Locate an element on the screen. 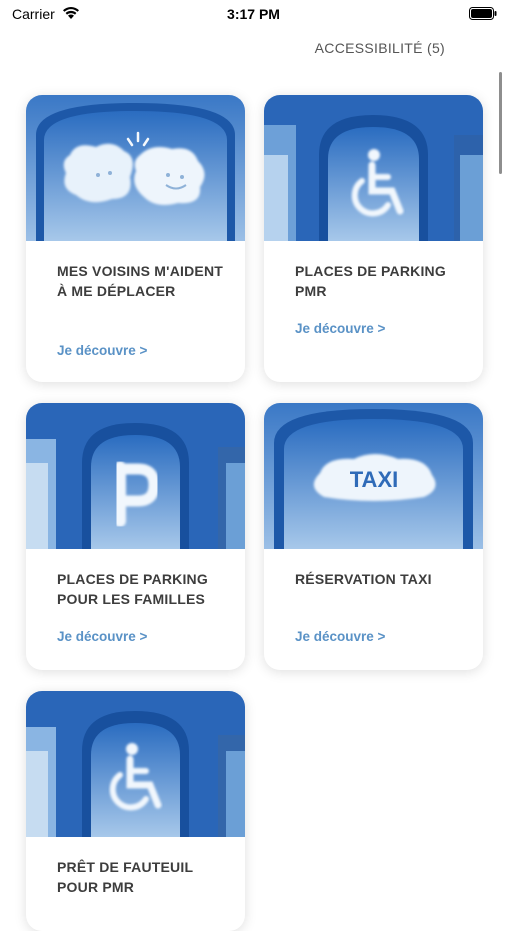 Image resolution: width=507 pixels, height=931 pixels. card-reservation-taxi: TAXI RÉSERVATION TAXI Je découvre > is located at coordinates (373, 536).